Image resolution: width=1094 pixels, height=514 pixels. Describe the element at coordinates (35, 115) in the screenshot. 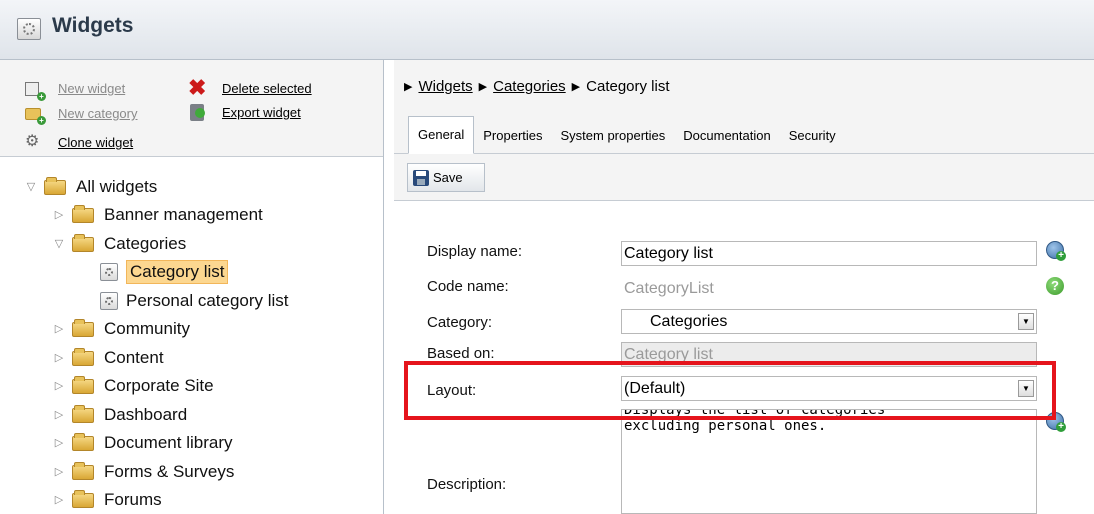

I see `new-category-icon: +` at that location.